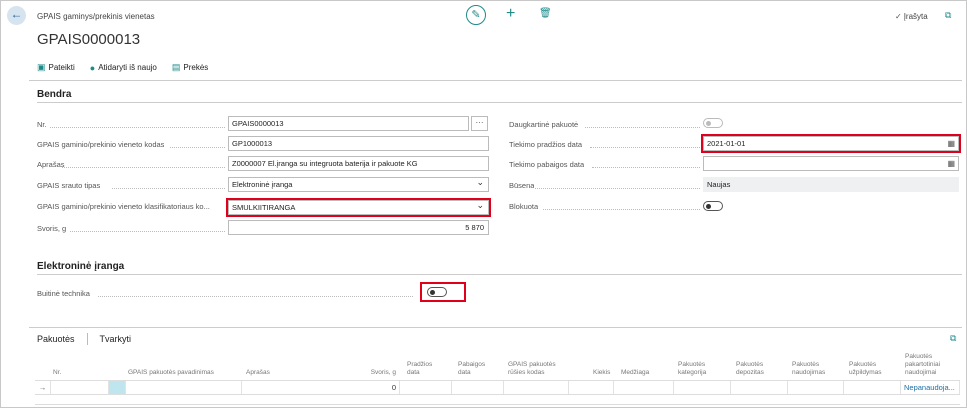 The width and height of the screenshot is (967, 408). What do you see at coordinates (644, 387) in the screenshot?
I see `table-cell-material` at bounding box center [644, 387].